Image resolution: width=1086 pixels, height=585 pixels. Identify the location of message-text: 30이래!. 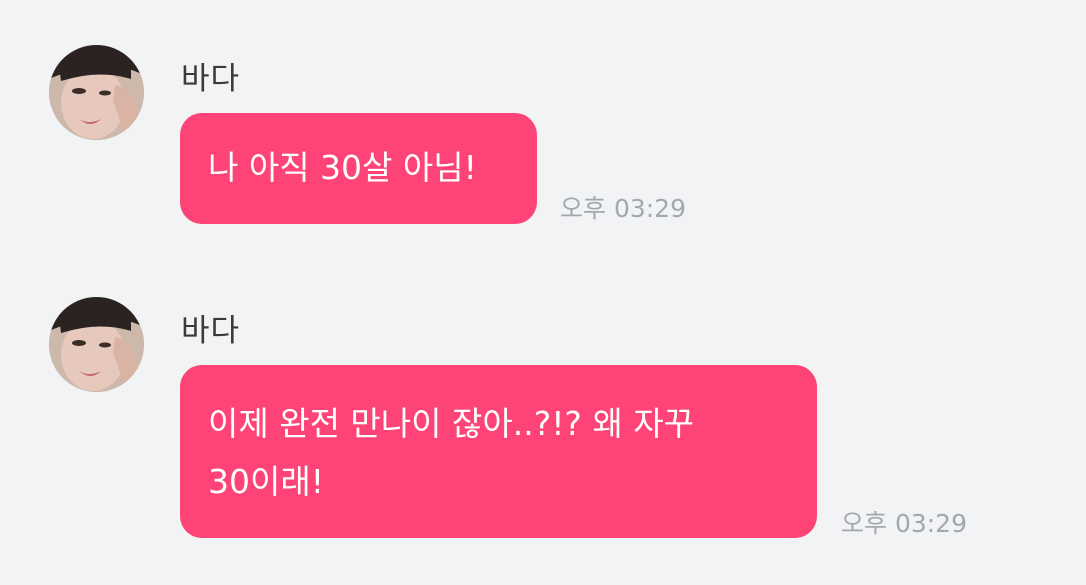
(266, 481).